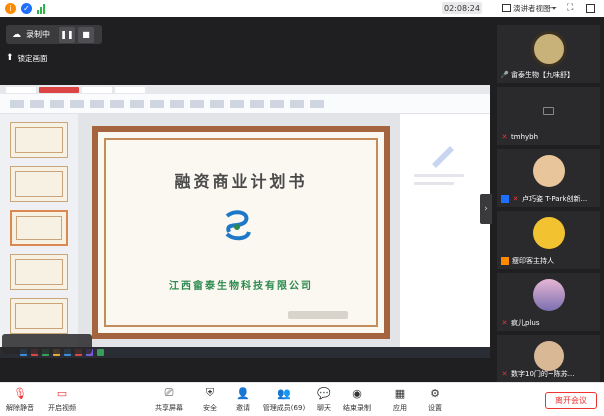 Image resolution: width=604 pixels, height=416 pixels. Describe the element at coordinates (552, 8) in the screenshot. I see `minimize-icon: —` at that location.